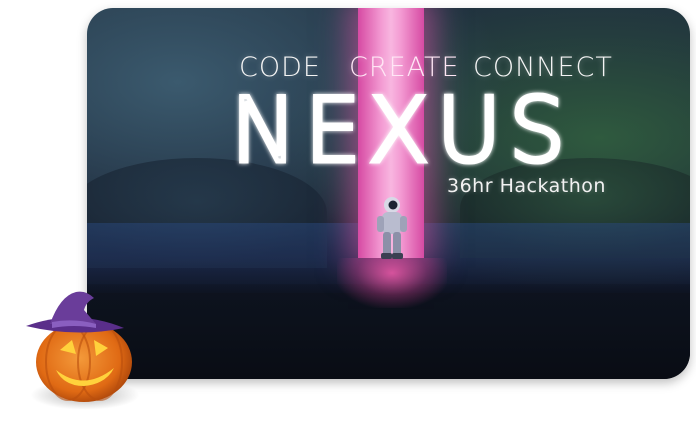  Describe the element at coordinates (543, 67) in the screenshot. I see `tagline-connect: CONNECT` at that location.